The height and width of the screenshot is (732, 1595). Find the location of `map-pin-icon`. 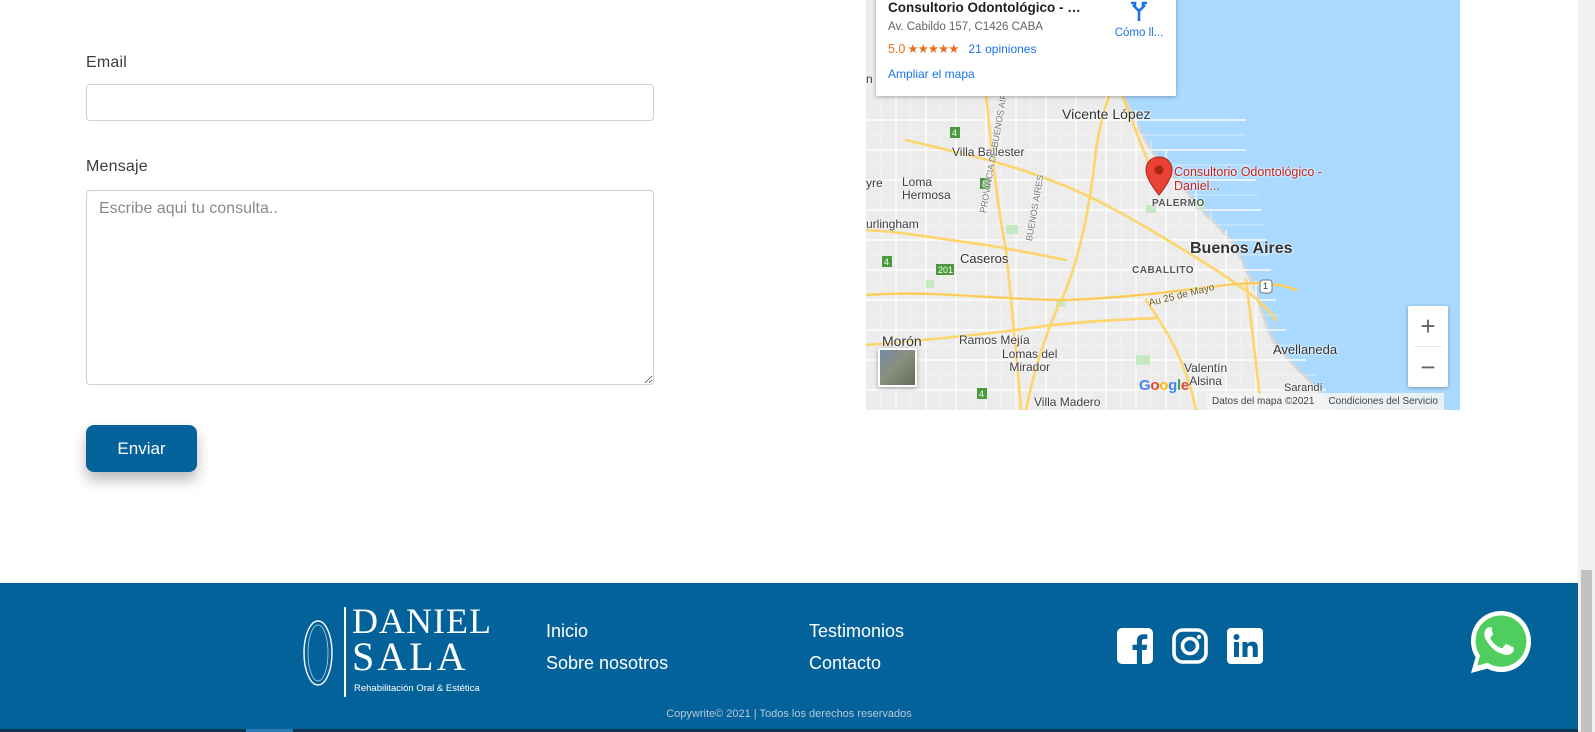

map-pin-icon is located at coordinates (1159, 176).